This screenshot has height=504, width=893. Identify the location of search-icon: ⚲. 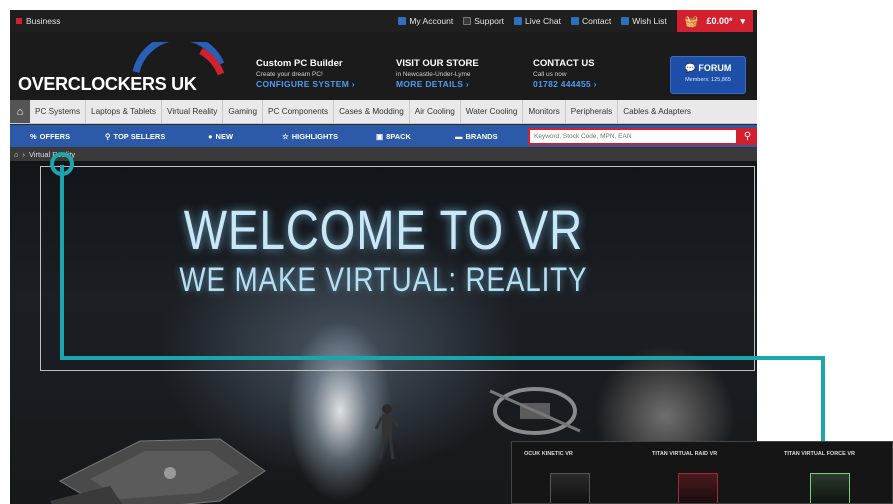
(747, 136).